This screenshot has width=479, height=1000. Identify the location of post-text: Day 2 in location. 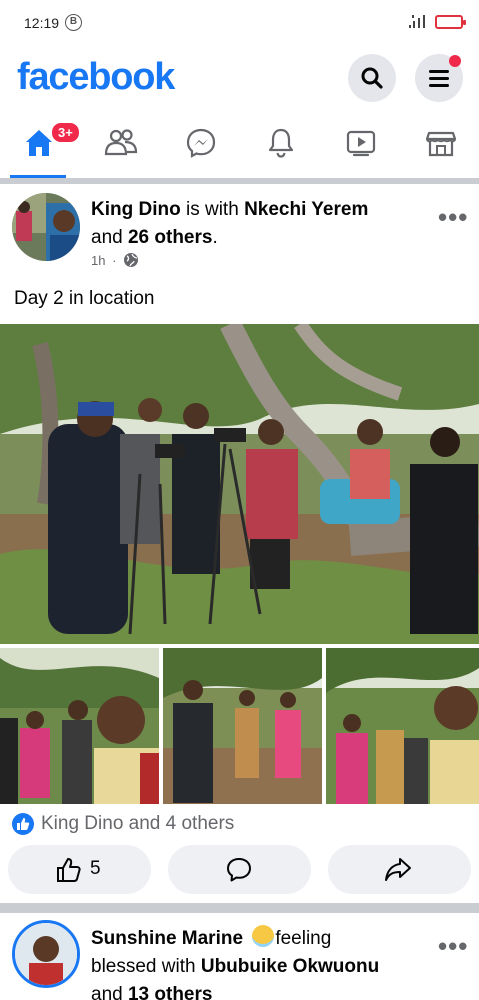
(84, 298).